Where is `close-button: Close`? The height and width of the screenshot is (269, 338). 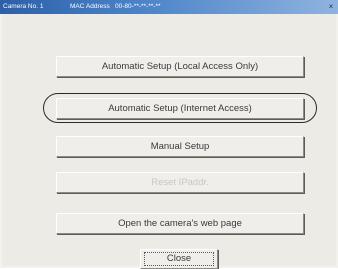
close-button: Close is located at coordinates (179, 259).